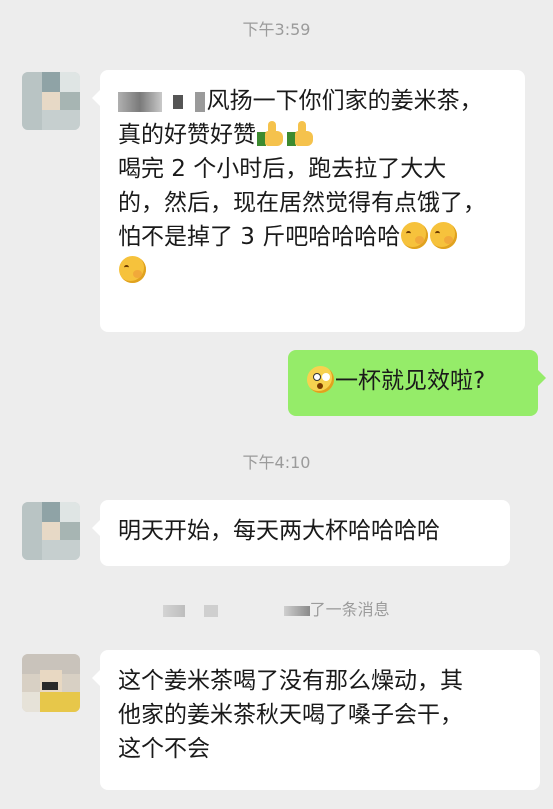 The height and width of the screenshot is (809, 553). I want to click on message-line: 这个不会, so click(164, 749).